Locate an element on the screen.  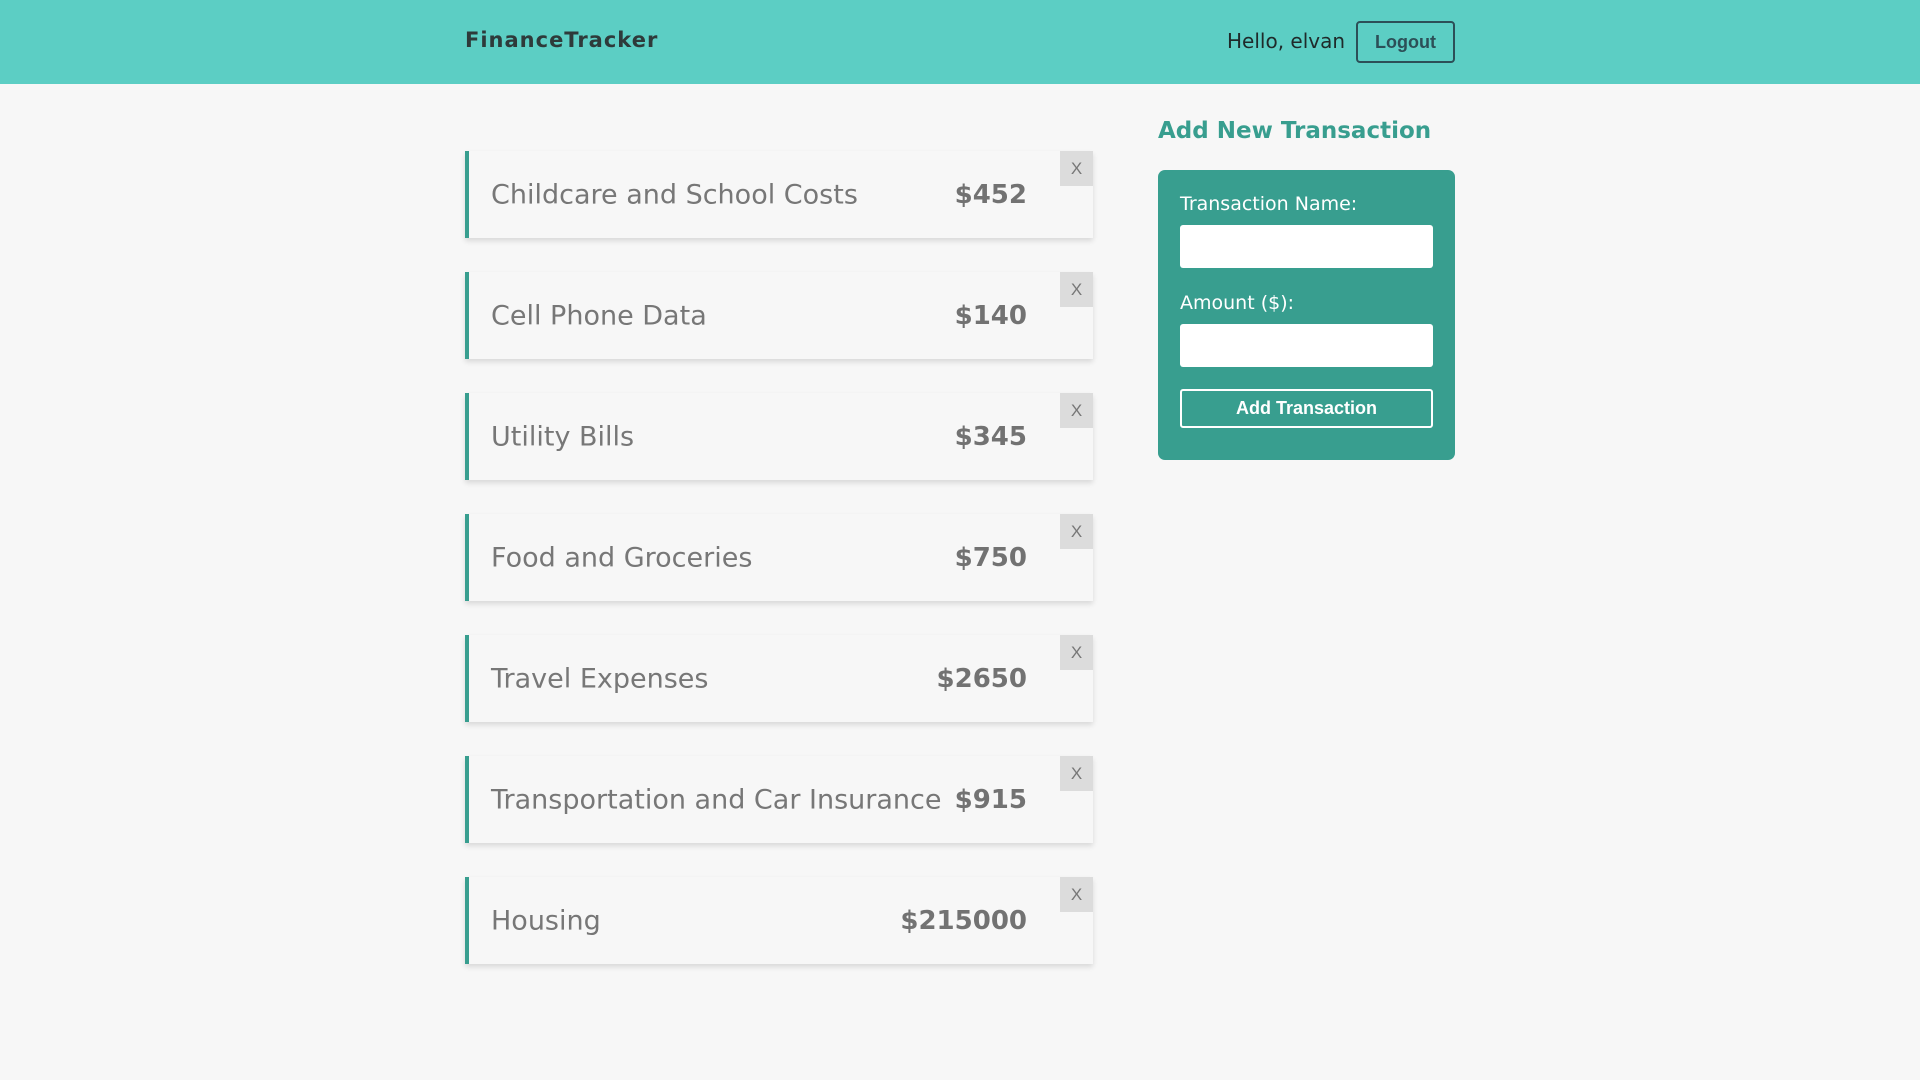
amount-label: Amount ($): is located at coordinates (1237, 303).